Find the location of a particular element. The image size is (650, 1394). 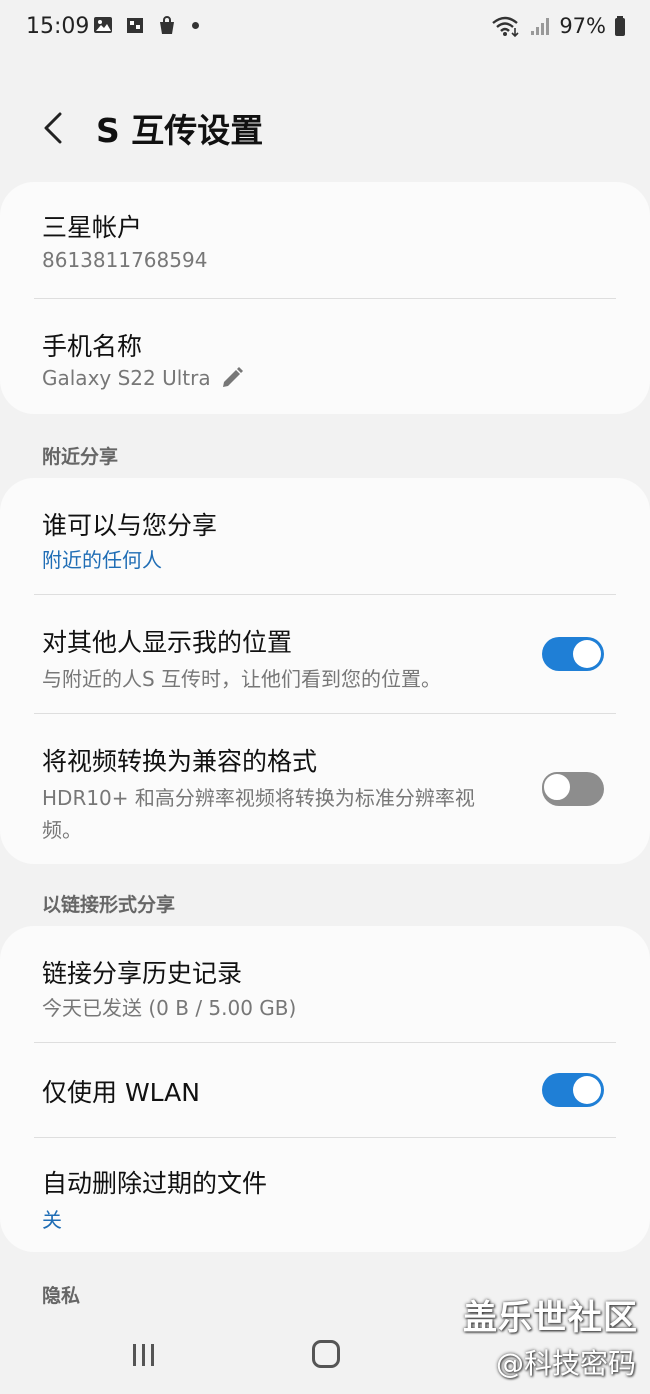

phone-name-value: Galaxy S22 Ultra is located at coordinates (143, 378).